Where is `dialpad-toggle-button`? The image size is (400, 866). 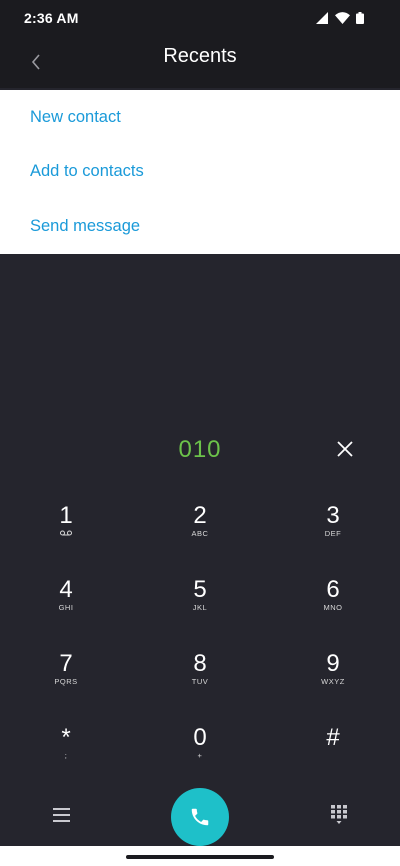 dialpad-toggle-button is located at coordinates (339, 815).